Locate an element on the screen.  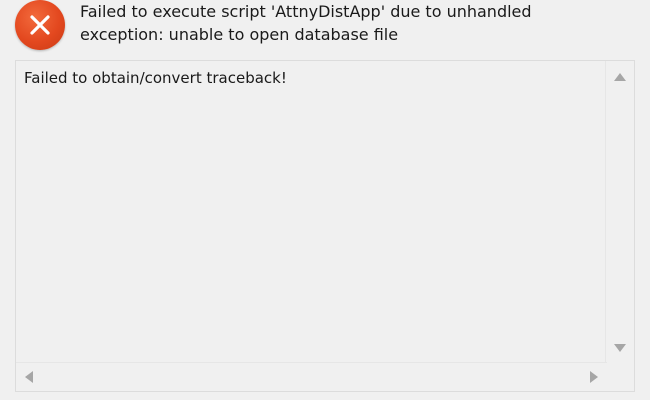
vertical-scrollbar is located at coordinates (619, 212).